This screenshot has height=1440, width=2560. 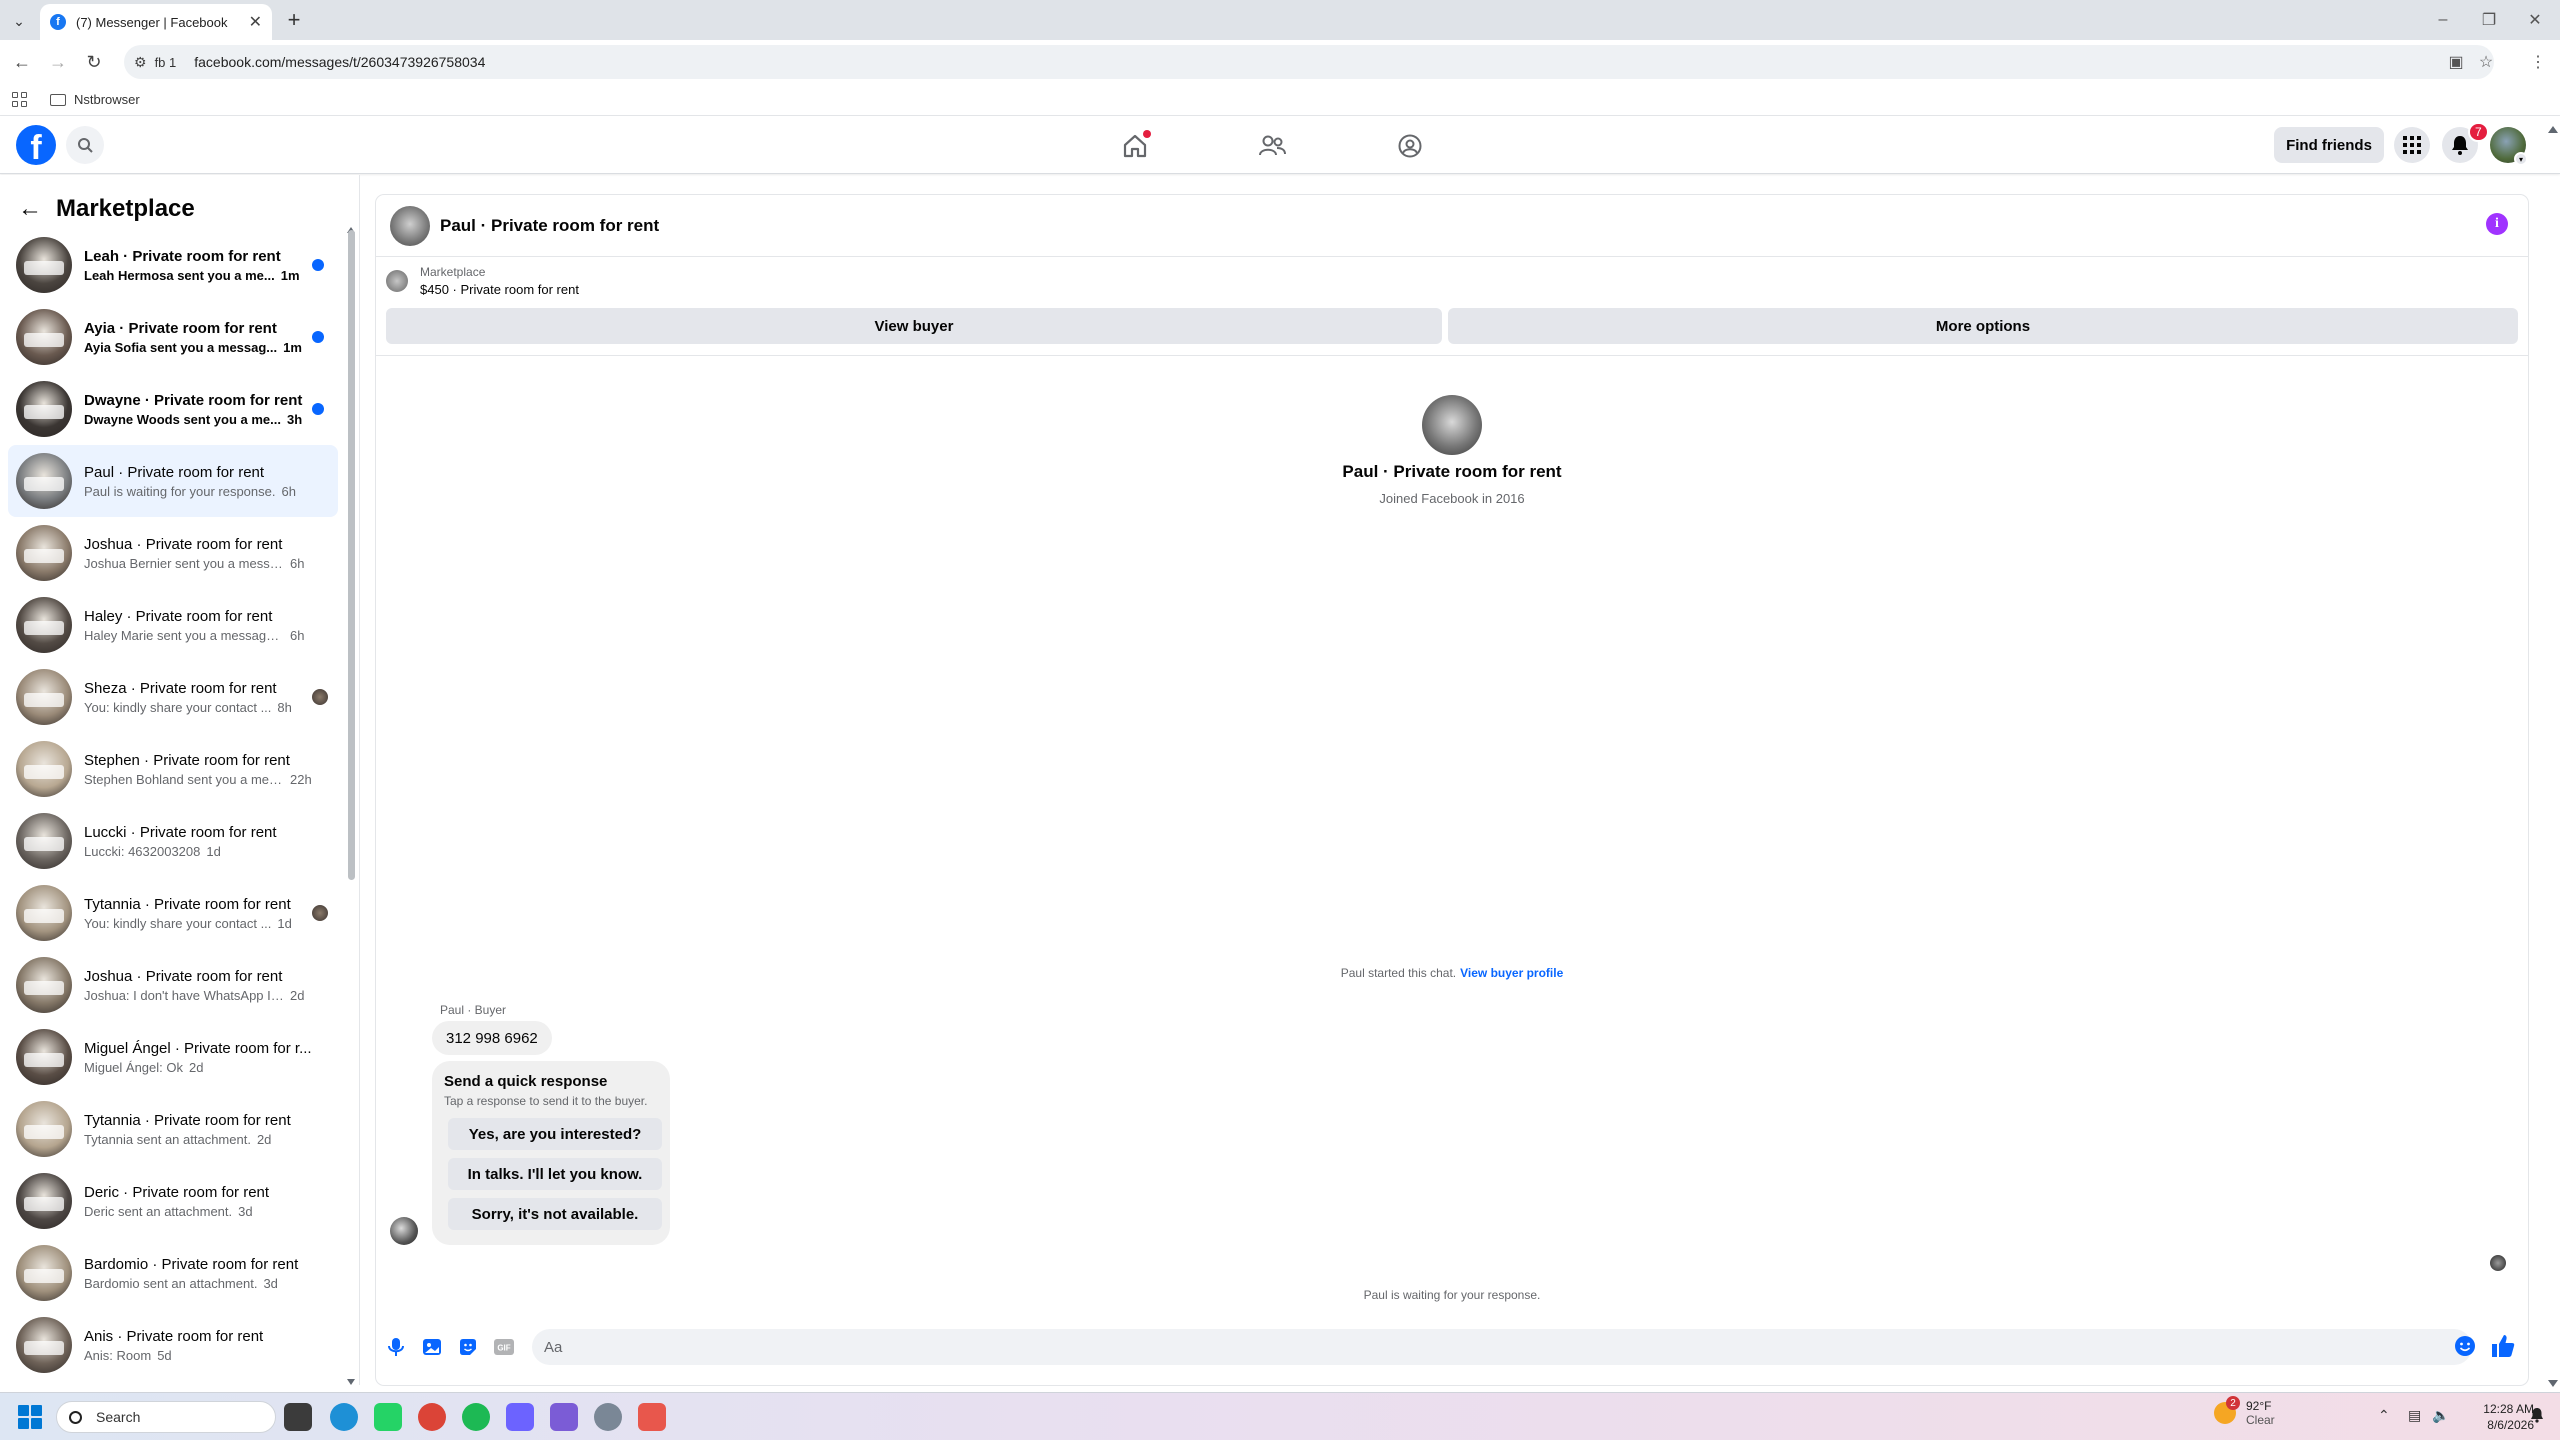 What do you see at coordinates (344, 1417) in the screenshot?
I see `edge-browser-icon` at bounding box center [344, 1417].